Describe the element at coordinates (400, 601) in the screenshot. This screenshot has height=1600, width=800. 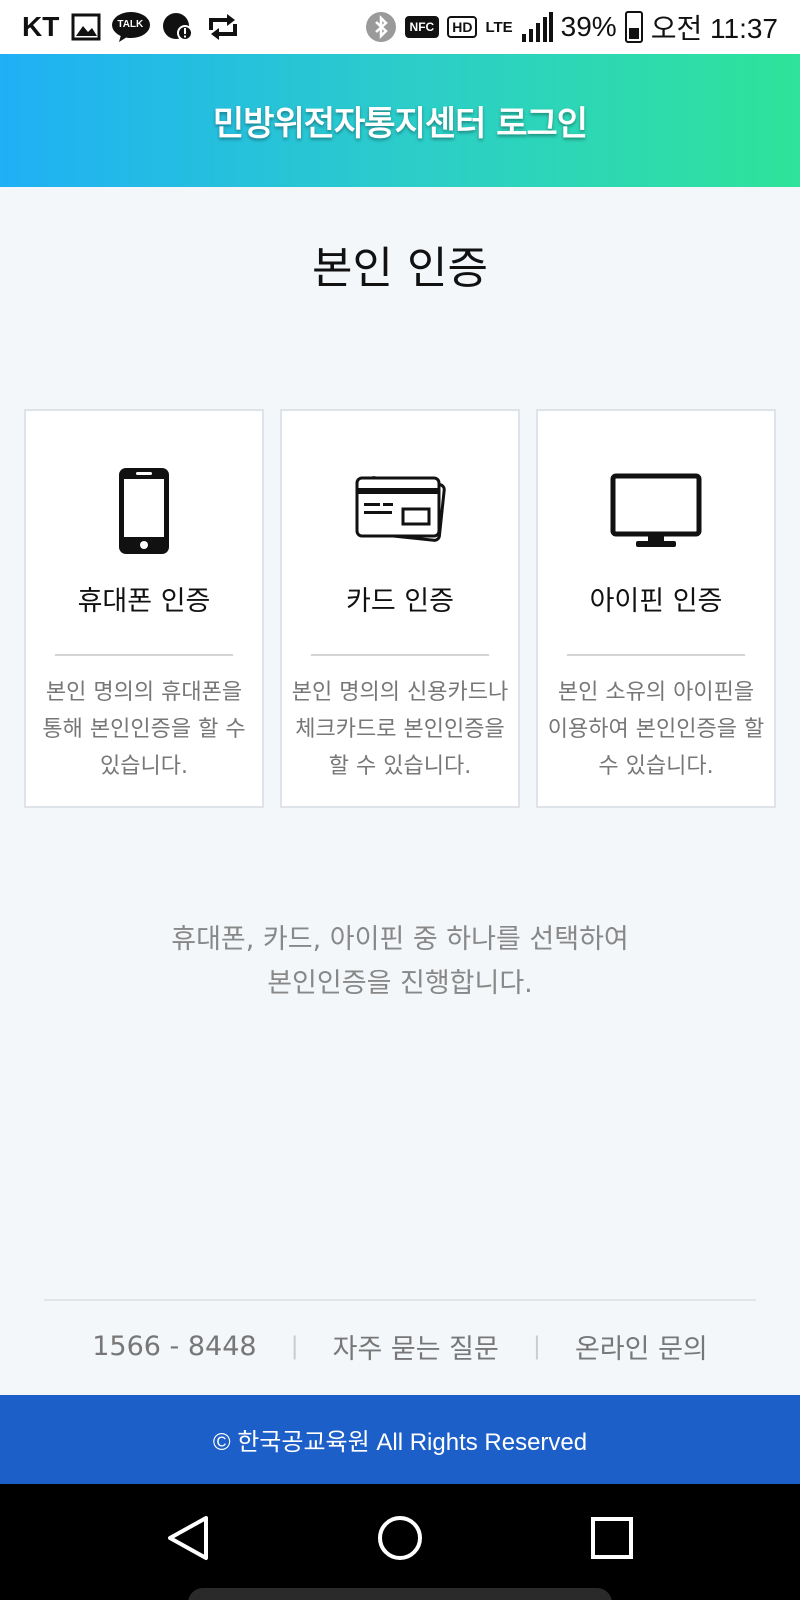
I see `card-title: 카드 인증` at that location.